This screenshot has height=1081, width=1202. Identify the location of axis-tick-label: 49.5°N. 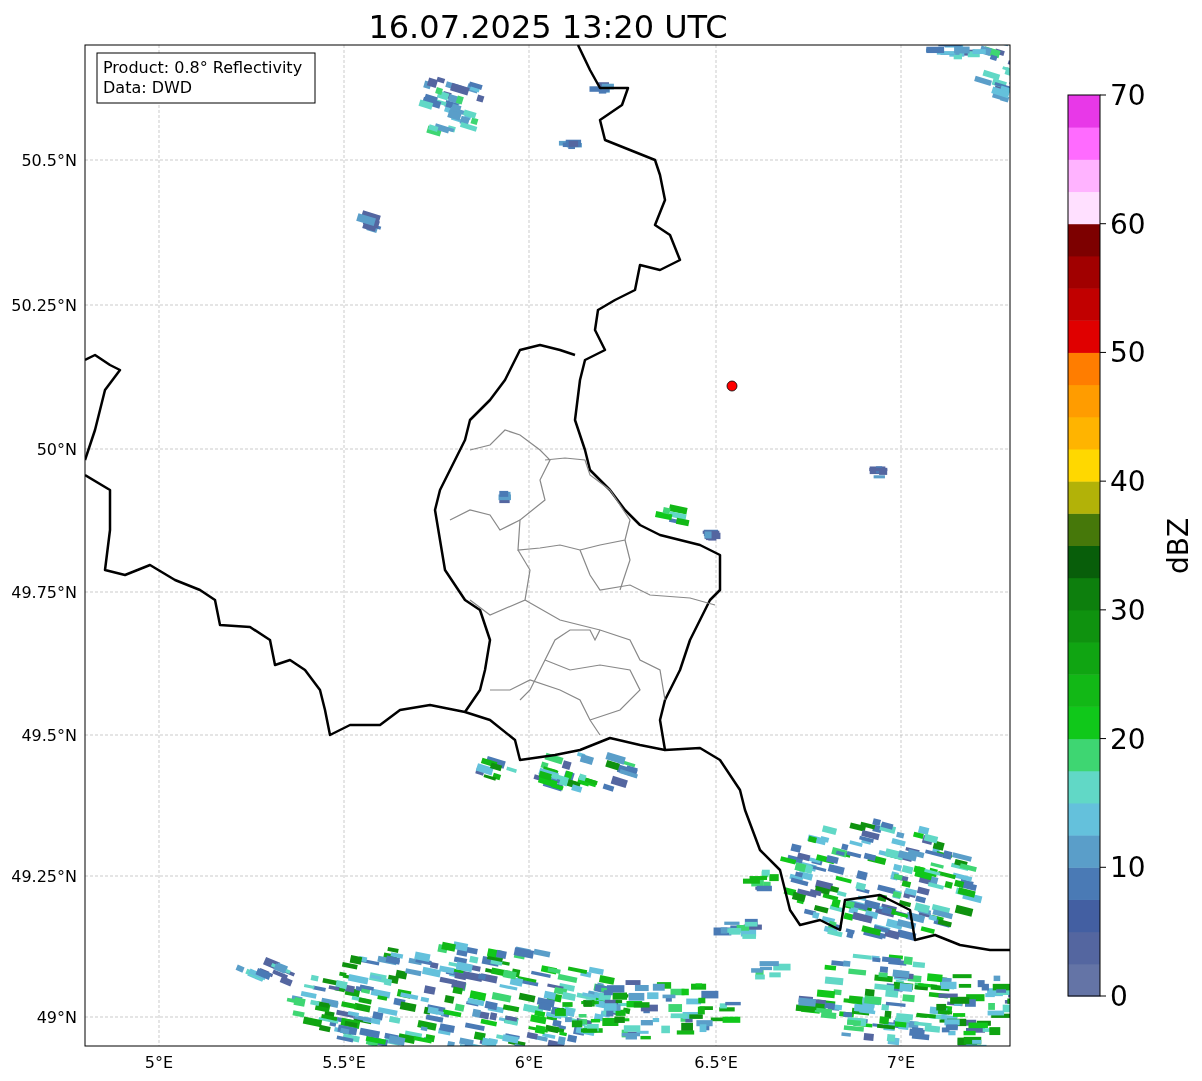
(49, 735).